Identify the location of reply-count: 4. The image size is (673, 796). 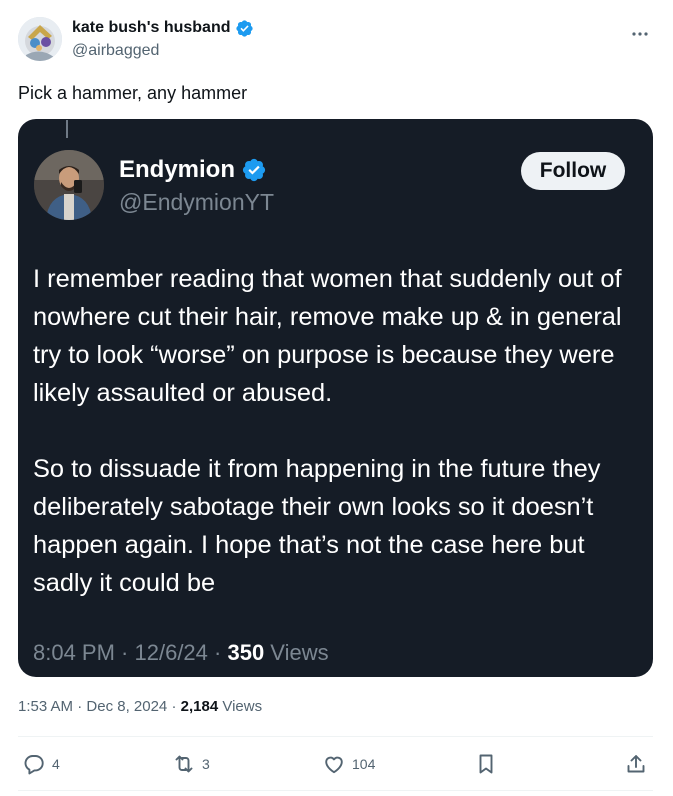
(56, 764).